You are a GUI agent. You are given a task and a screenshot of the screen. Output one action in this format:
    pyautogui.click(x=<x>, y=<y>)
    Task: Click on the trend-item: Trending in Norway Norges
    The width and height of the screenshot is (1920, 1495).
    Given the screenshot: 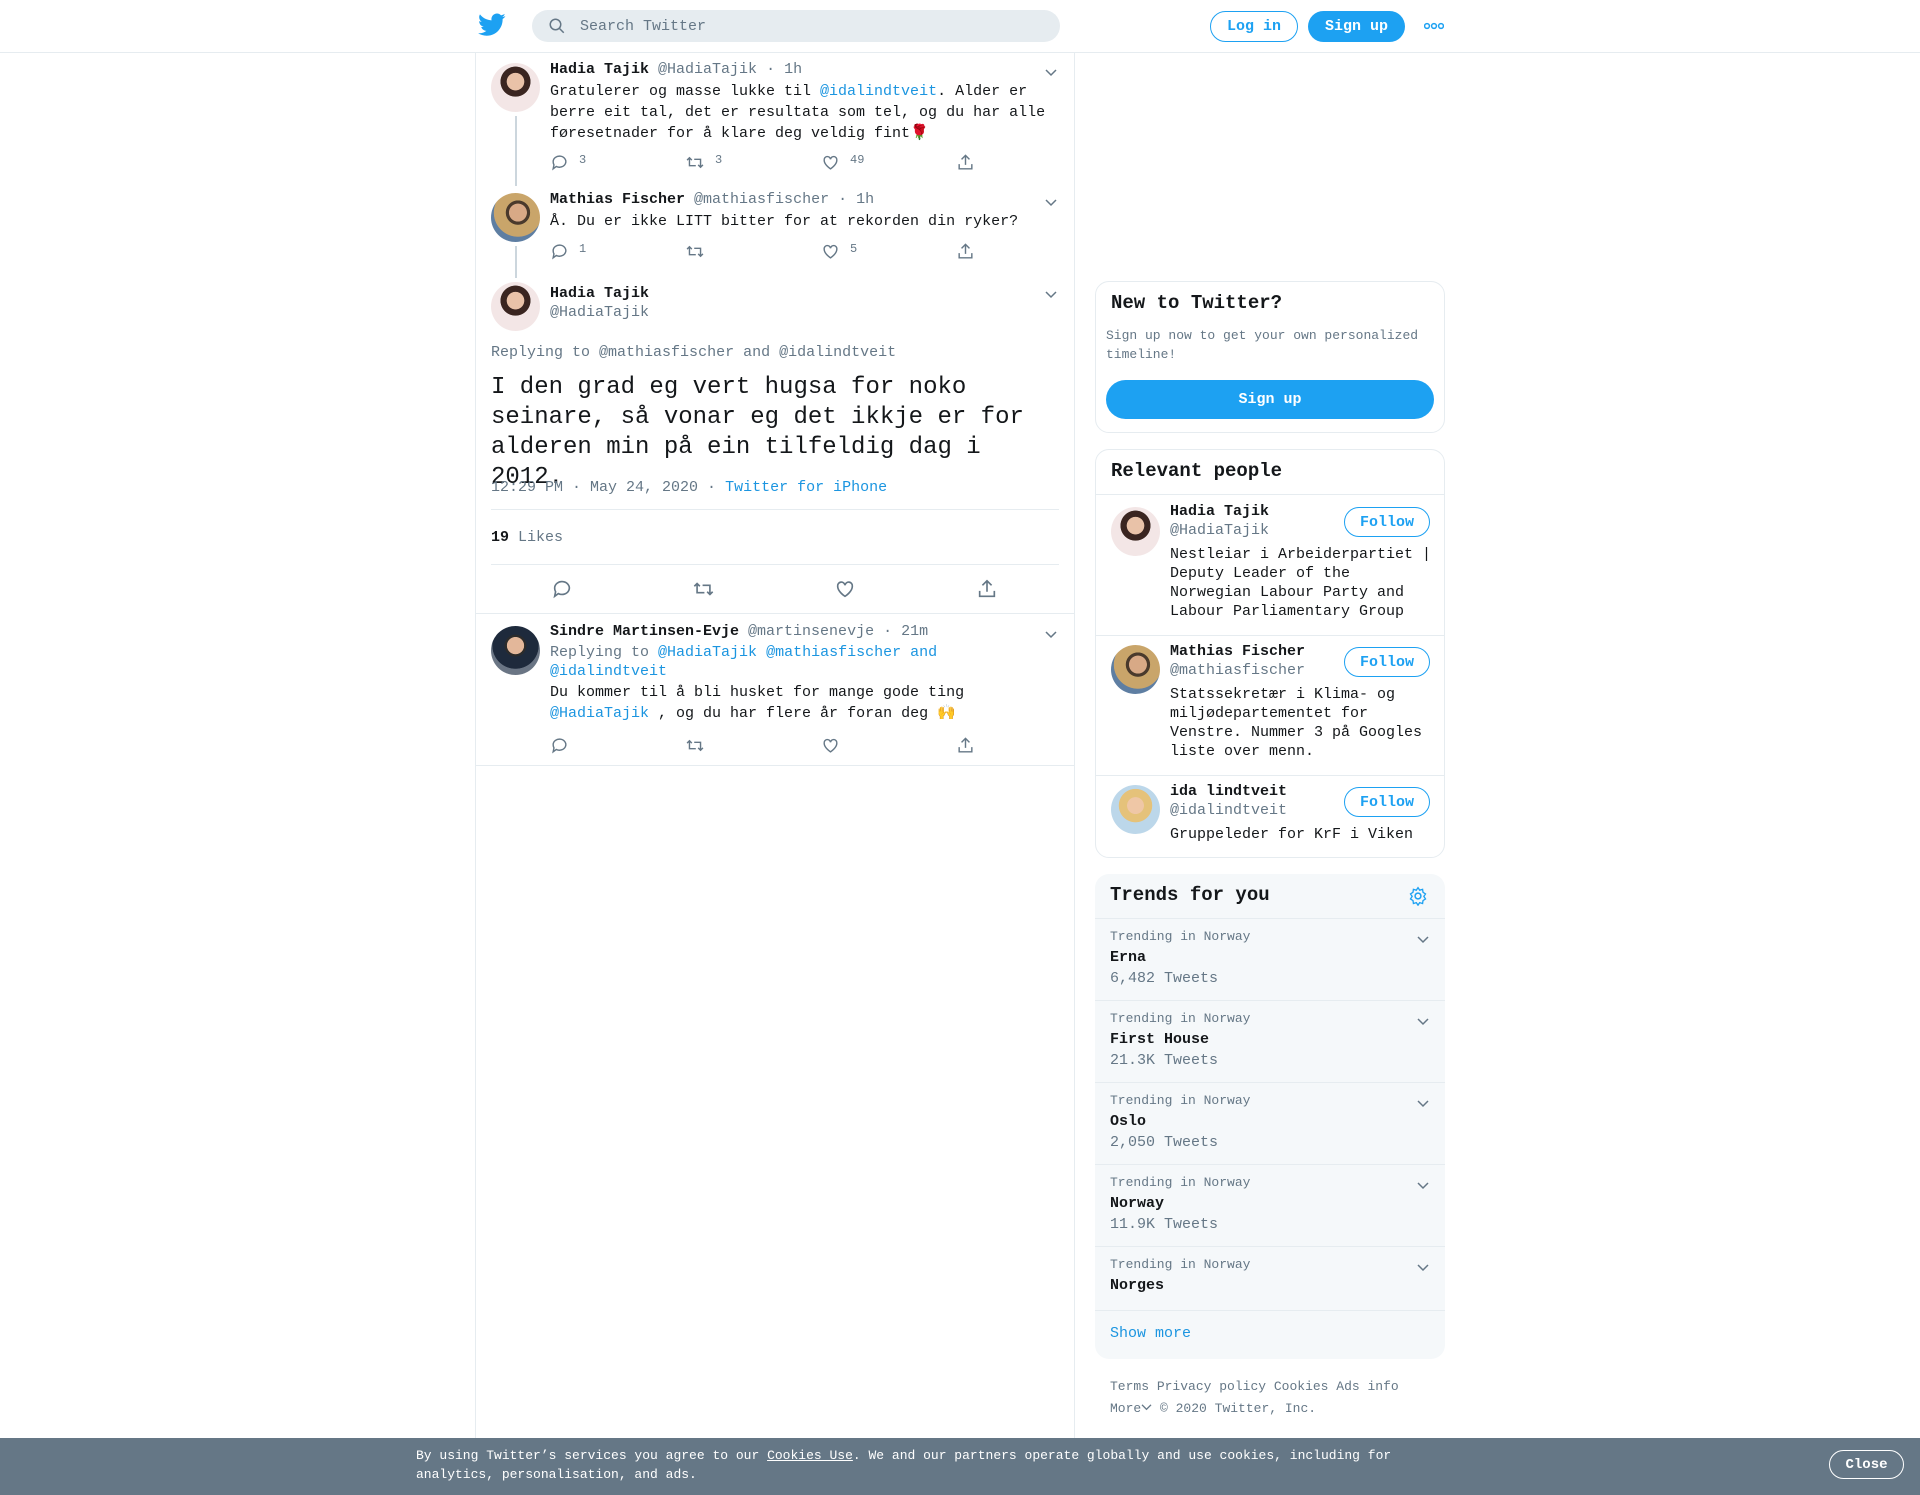 What is the action you would take?
    pyautogui.click(x=1270, y=1278)
    